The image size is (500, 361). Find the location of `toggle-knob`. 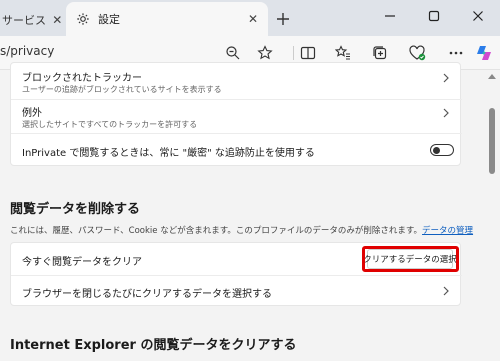

toggle-knob is located at coordinates (436, 150).